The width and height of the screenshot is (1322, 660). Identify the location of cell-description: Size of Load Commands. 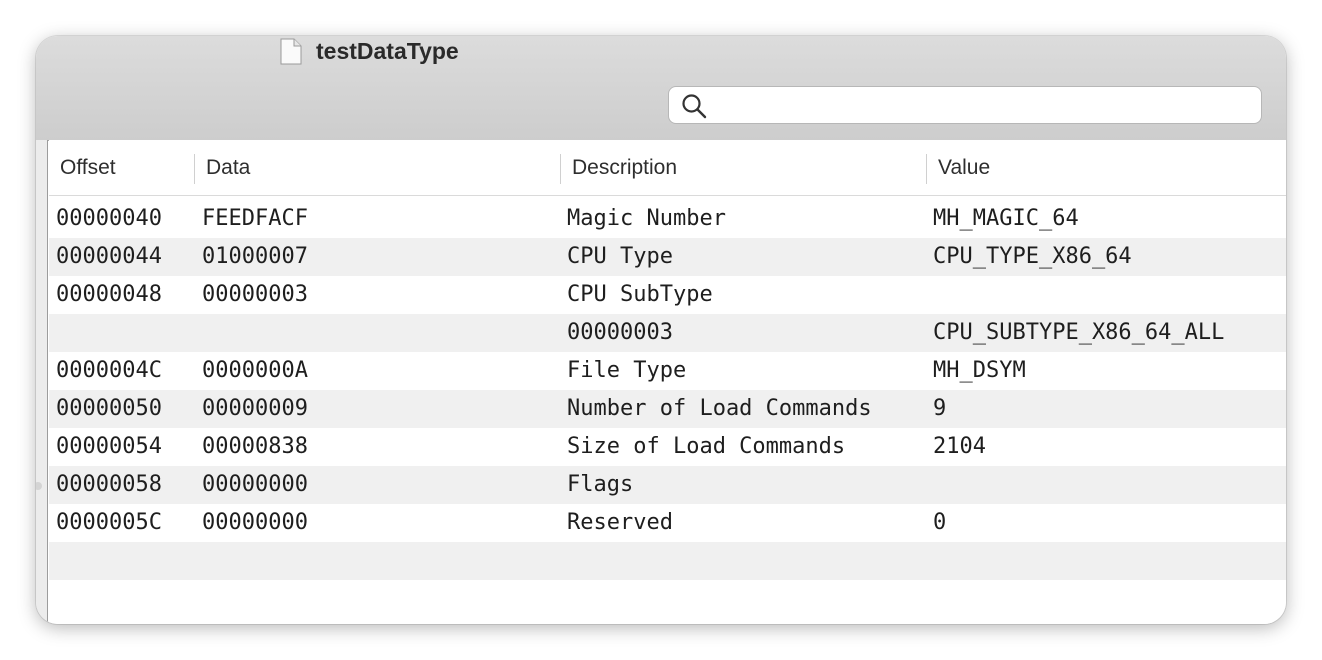
(706, 446).